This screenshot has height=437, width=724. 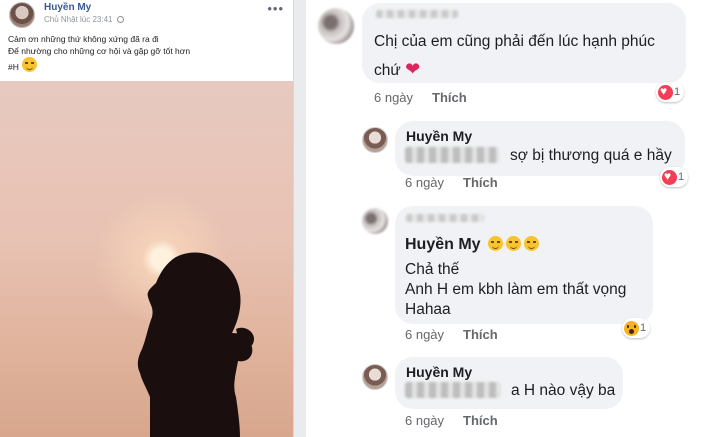 I want to click on post-timestamp-row: Chủ Nhật lúc 23:41, so click(x=84, y=19).